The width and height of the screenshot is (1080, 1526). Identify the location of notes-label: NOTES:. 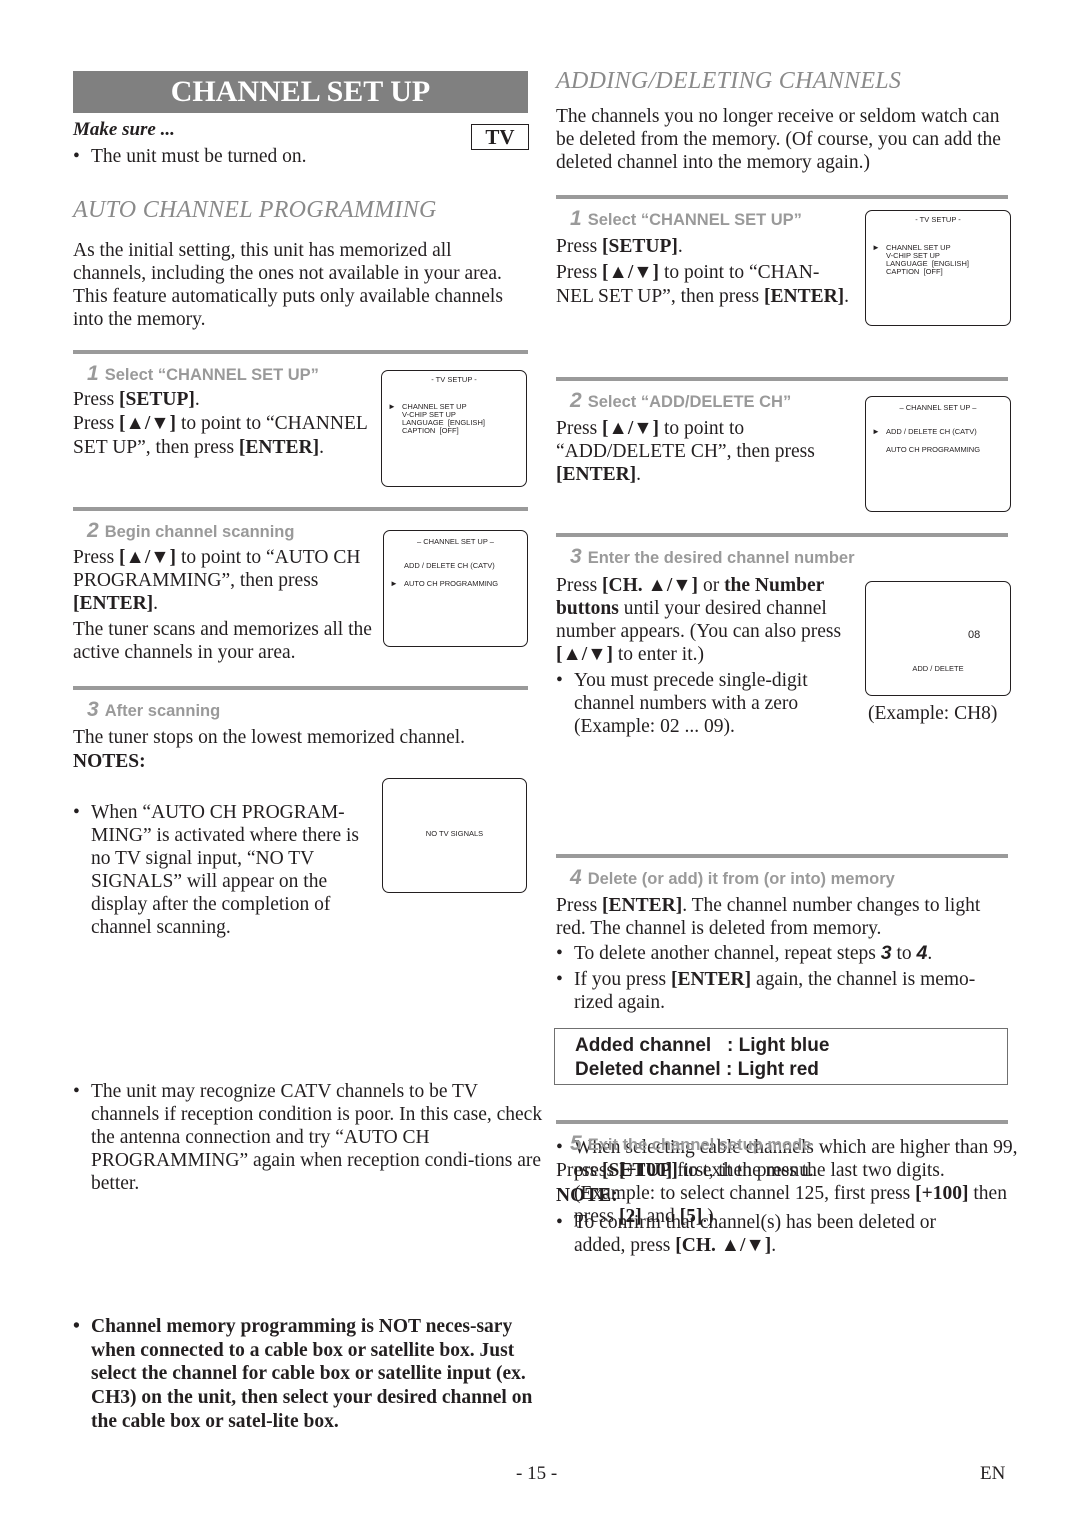
(109, 761).